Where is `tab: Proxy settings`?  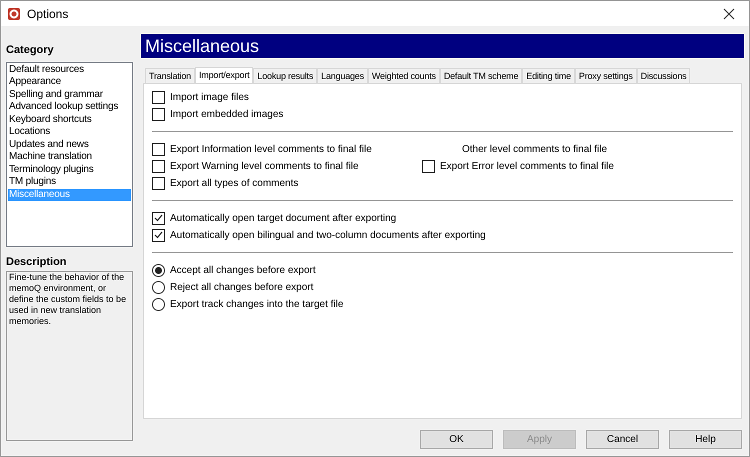 tab: Proxy settings is located at coordinates (605, 75).